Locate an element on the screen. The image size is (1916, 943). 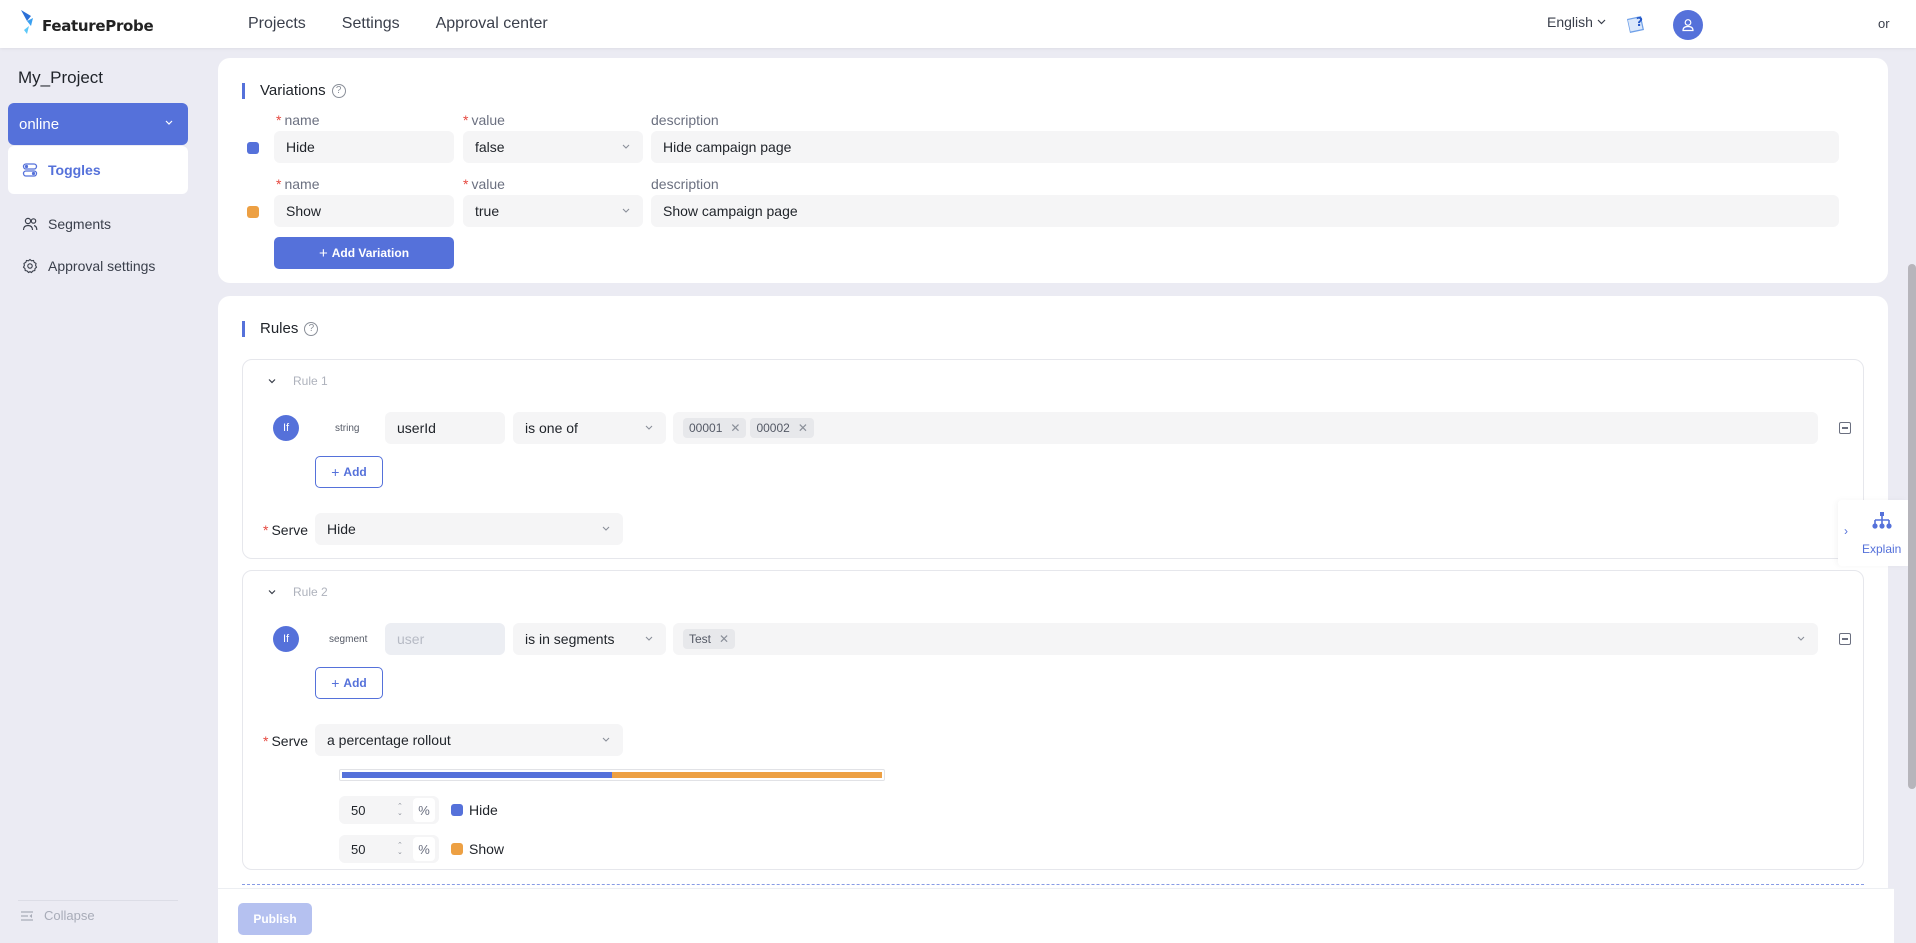
nav-approval-center: Approval center is located at coordinates (492, 24).